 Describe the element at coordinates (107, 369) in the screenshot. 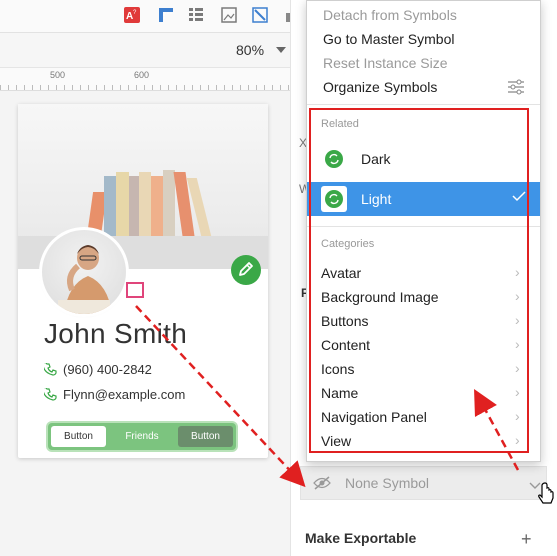

I see `phone-number: (960) 400-2842` at that location.